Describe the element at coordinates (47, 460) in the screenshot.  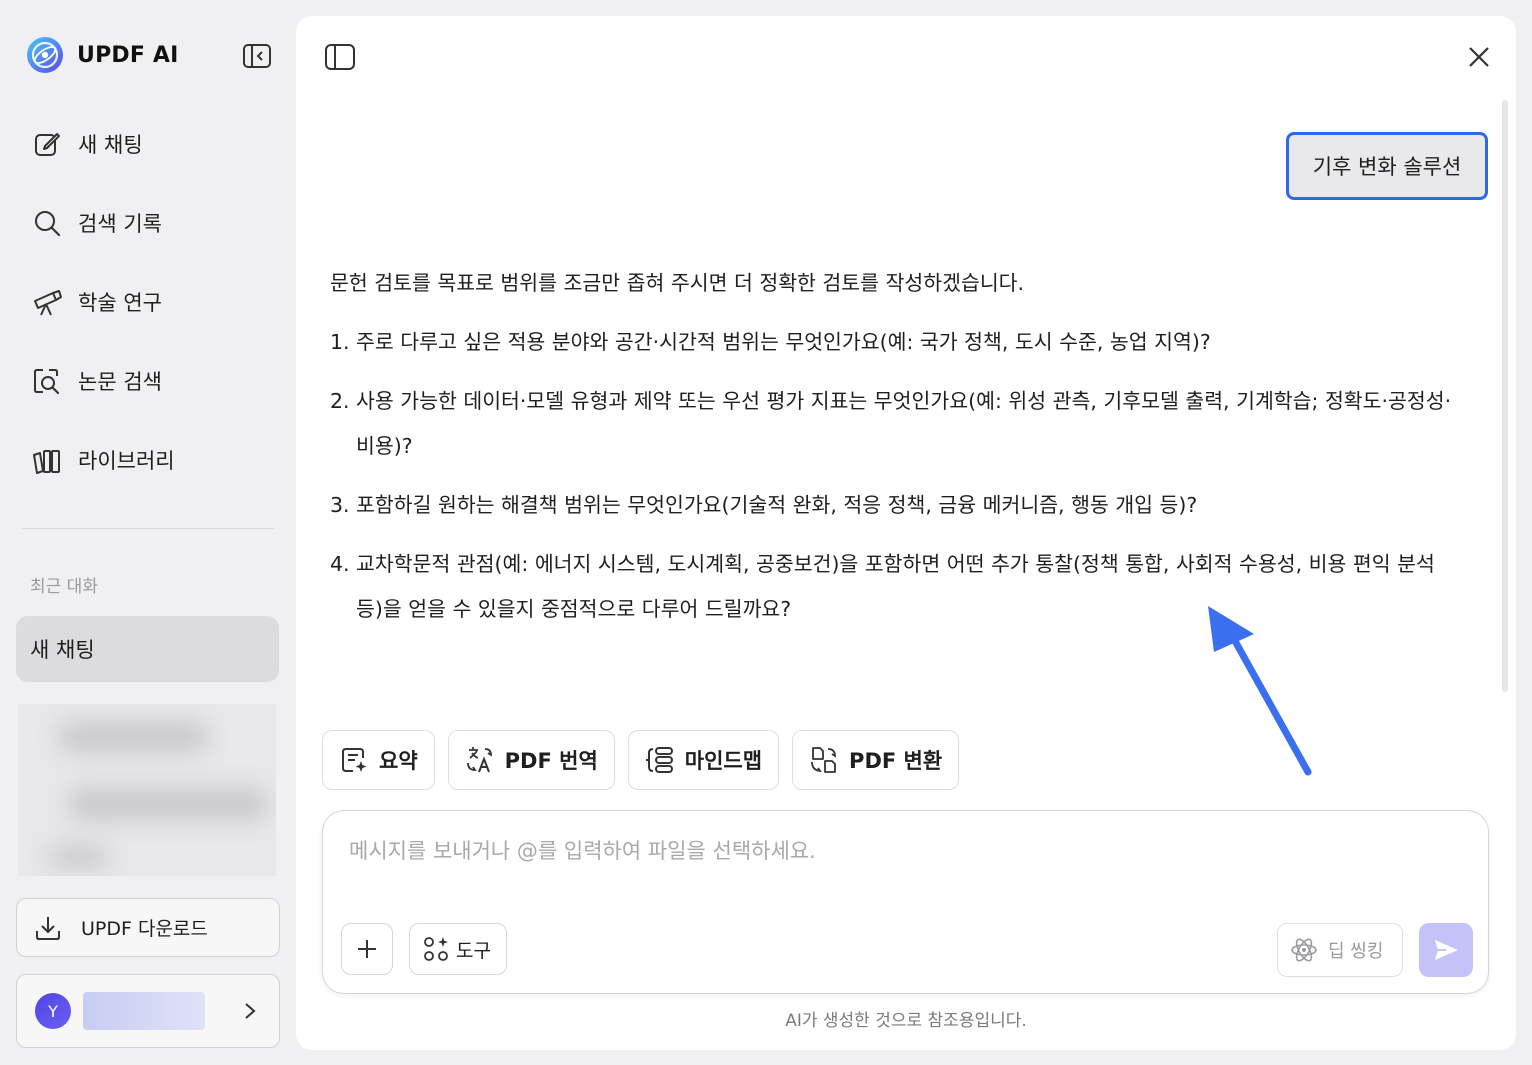
I see `library-icon` at that location.